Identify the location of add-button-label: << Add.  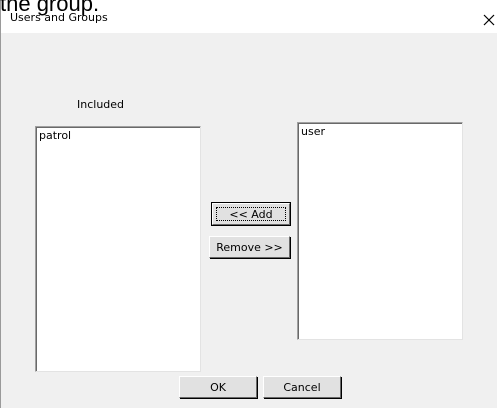
(251, 214).